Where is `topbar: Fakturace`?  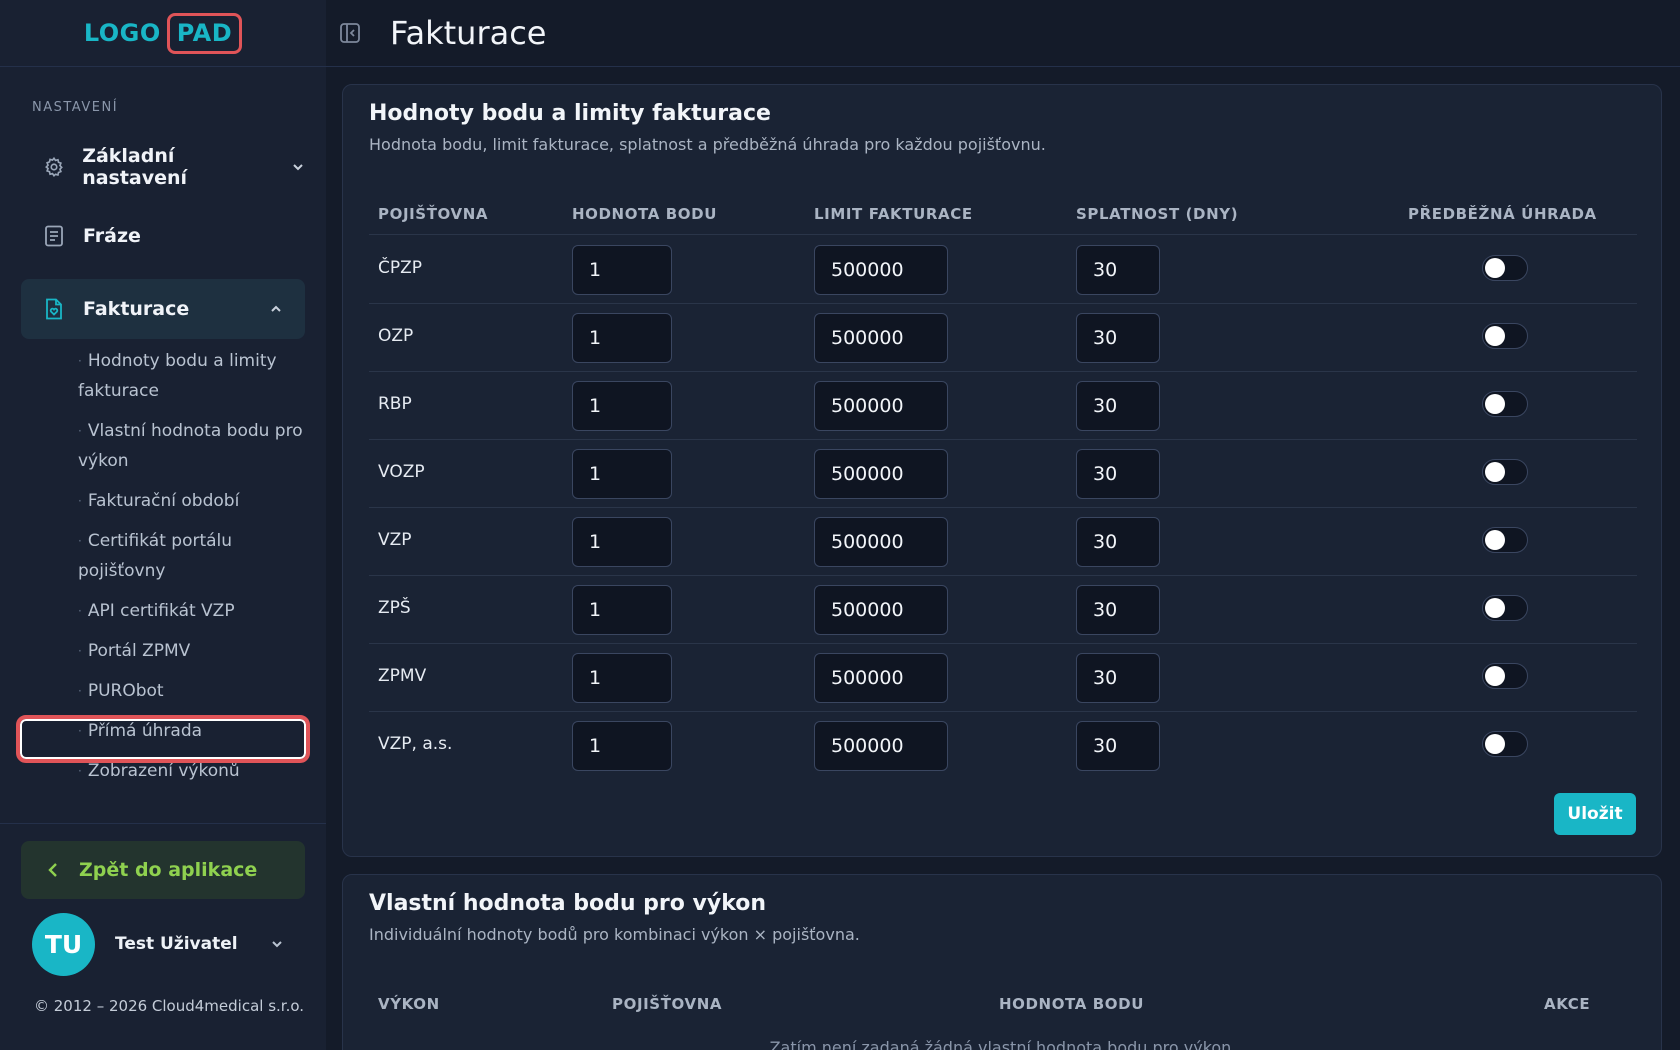 topbar: Fakturace is located at coordinates (1003, 33).